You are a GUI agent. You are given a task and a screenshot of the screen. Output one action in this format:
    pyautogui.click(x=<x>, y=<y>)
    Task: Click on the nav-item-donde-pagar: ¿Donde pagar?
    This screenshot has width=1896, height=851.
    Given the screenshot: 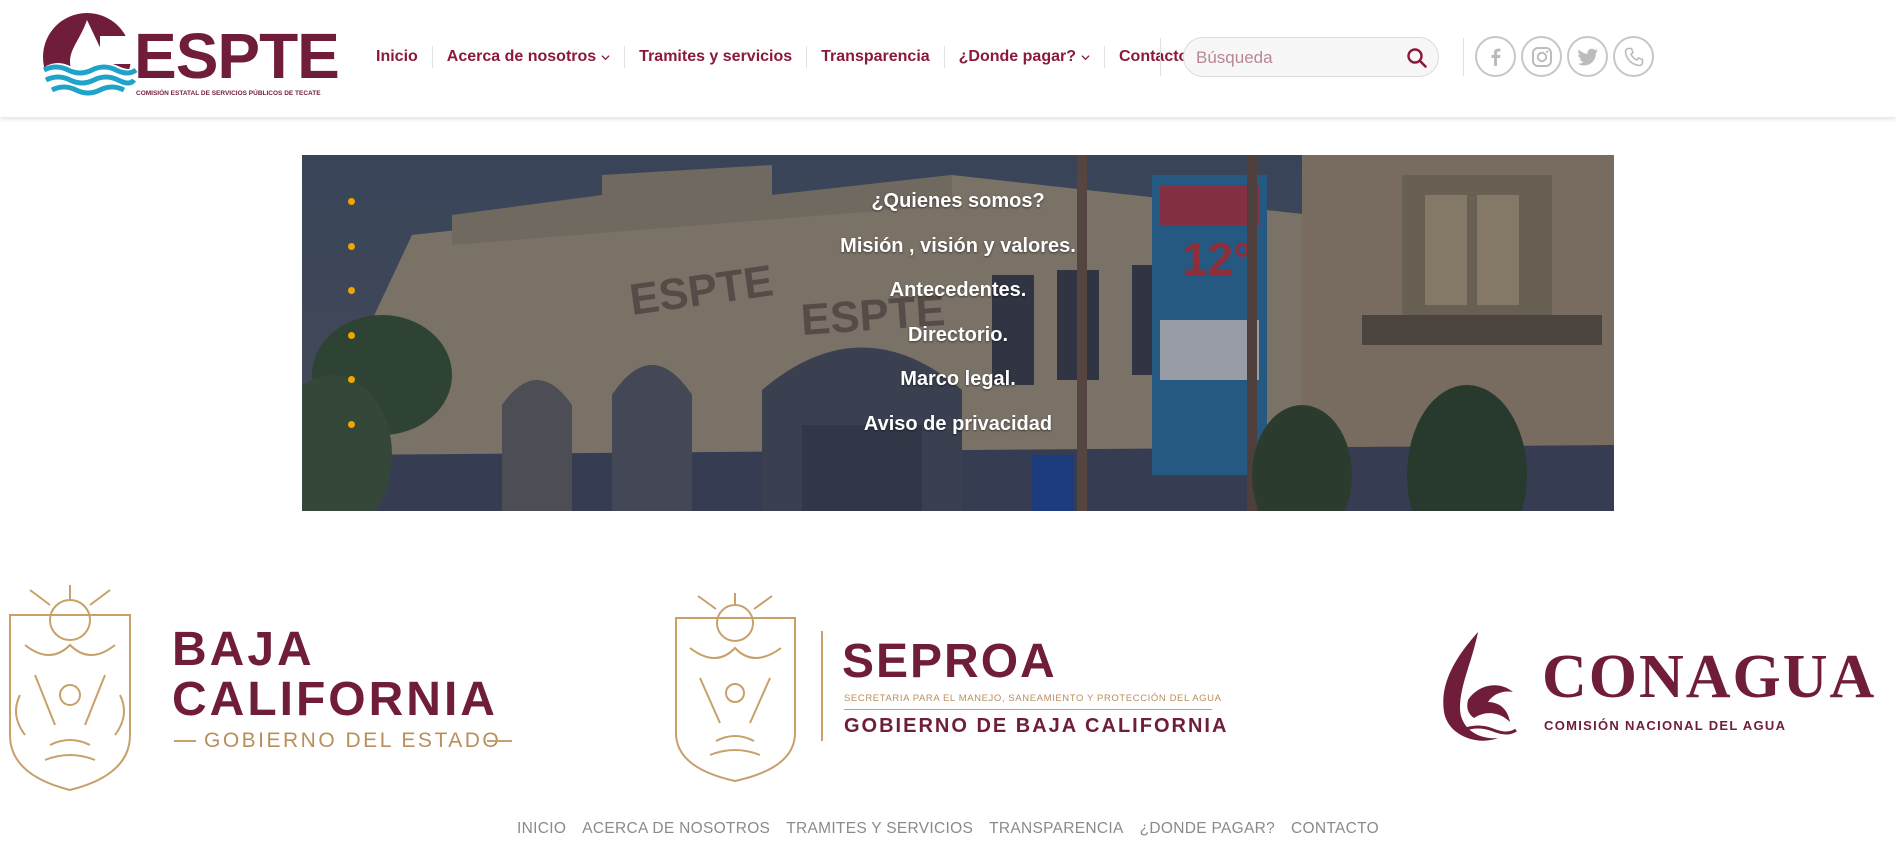 What is the action you would take?
    pyautogui.click(x=1023, y=57)
    